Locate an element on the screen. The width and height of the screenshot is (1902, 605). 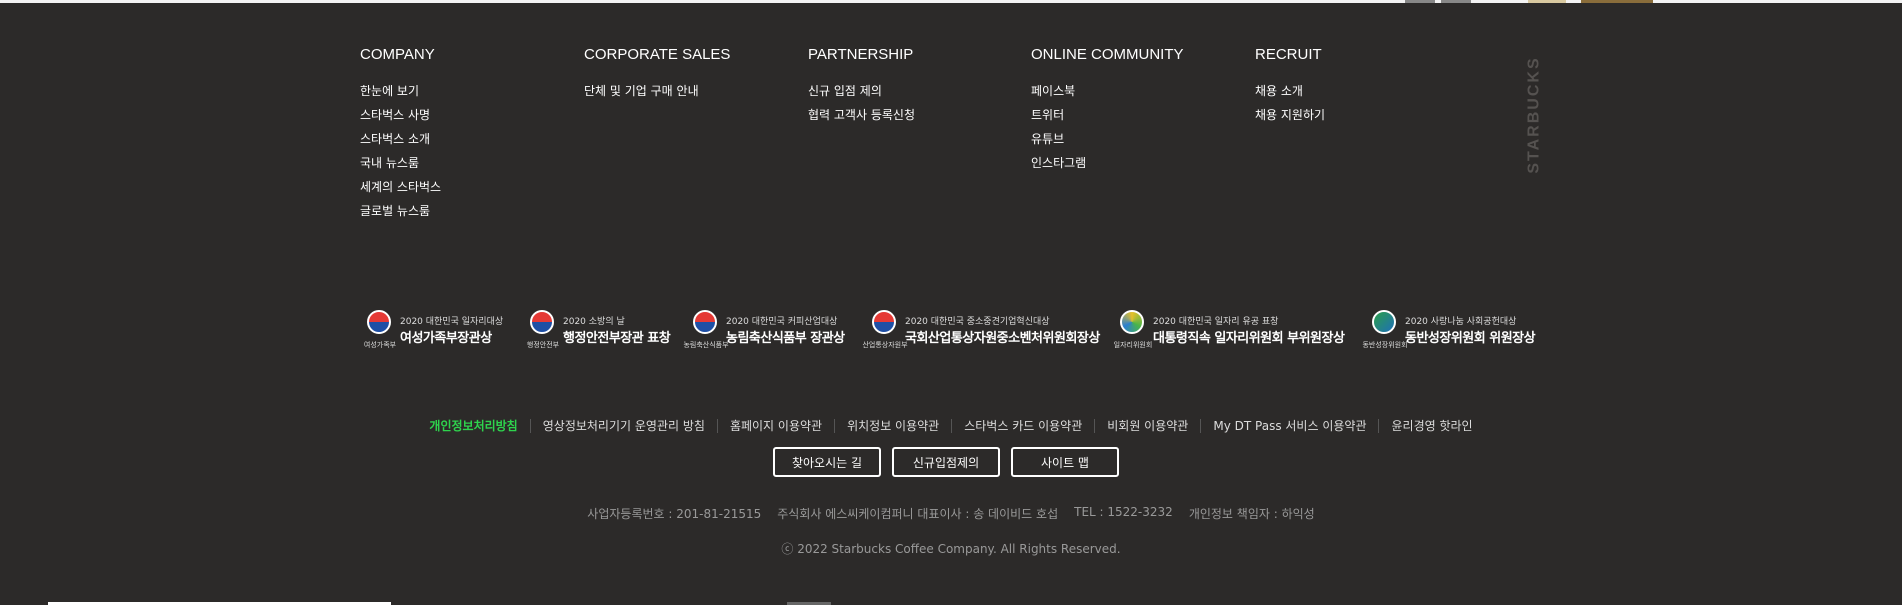
footer-col-corporate-sales: CORPORATE SALES 단체 및 기업 구매 안내 is located at coordinates (694, 74).